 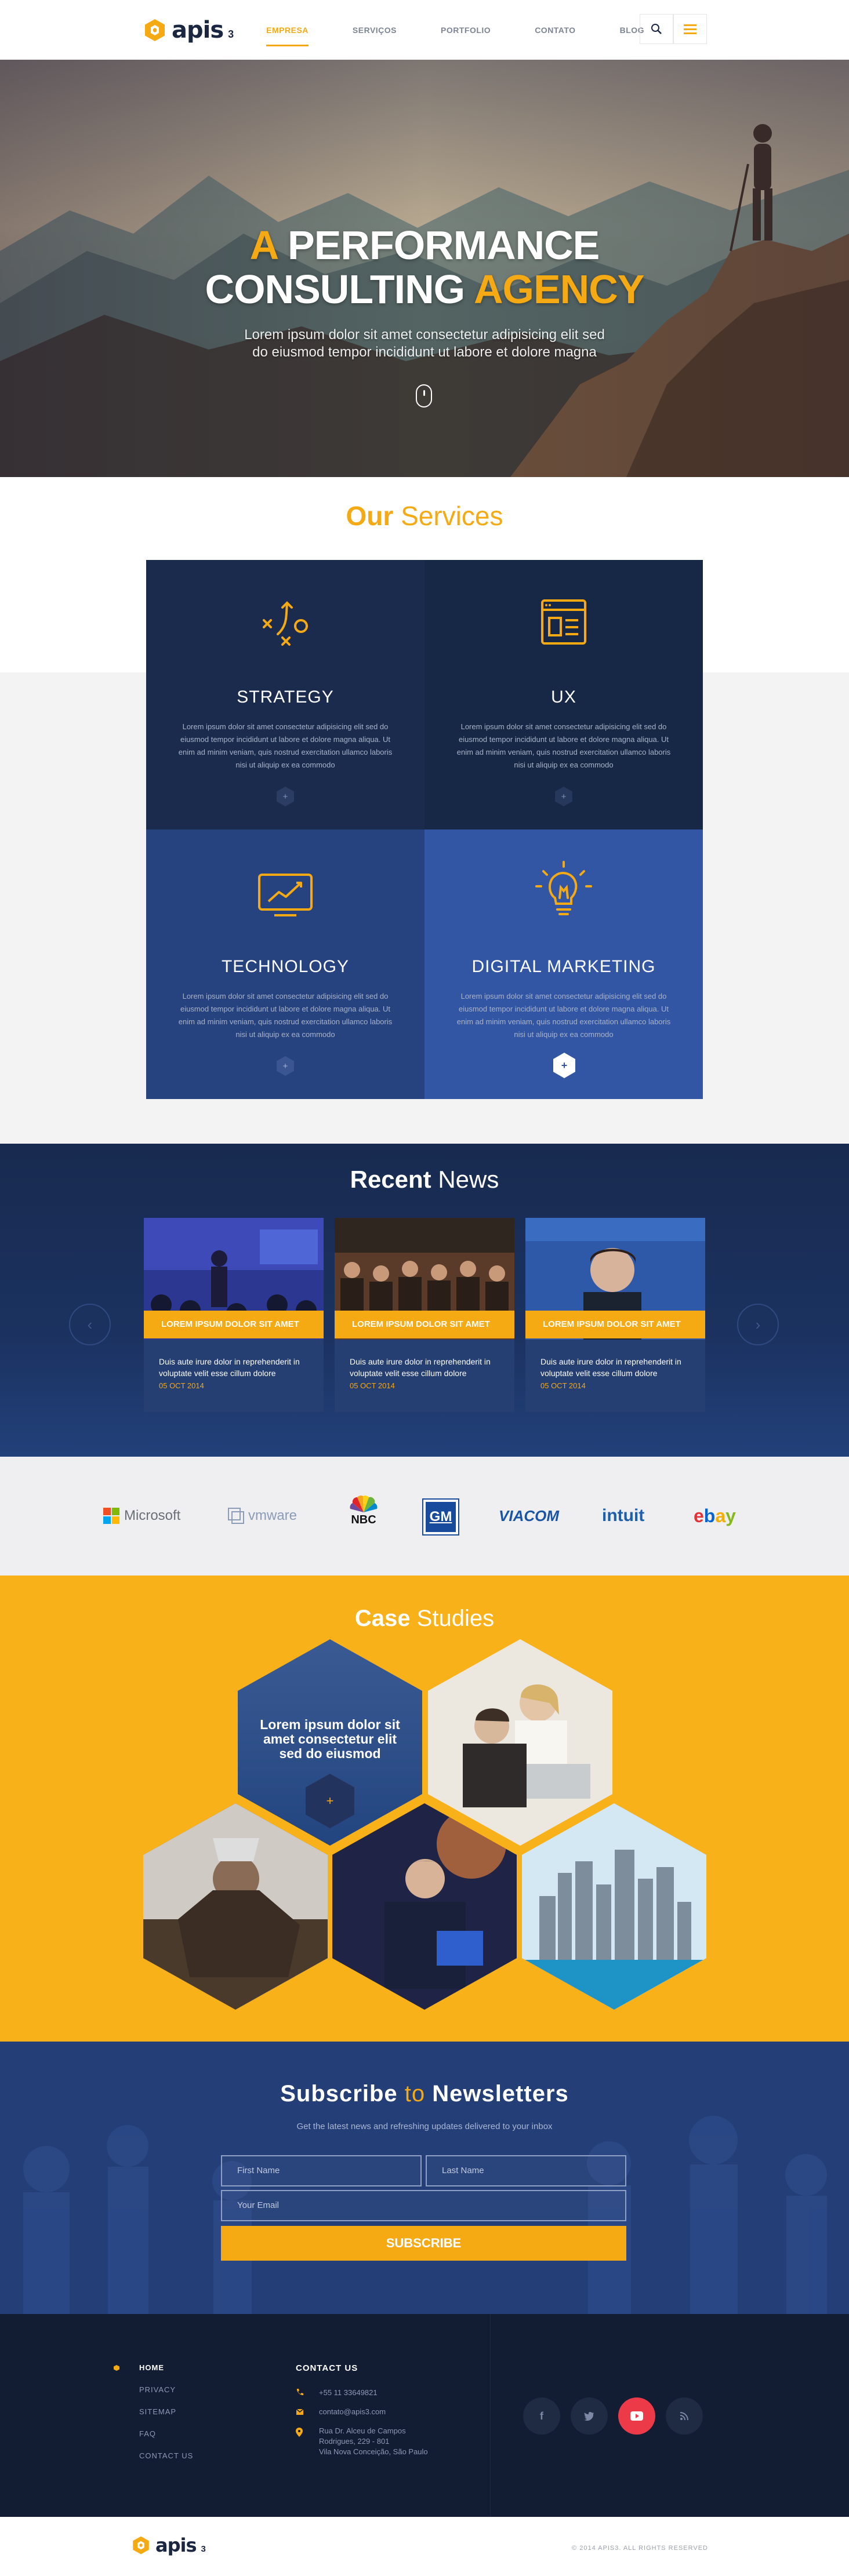 I want to click on ebay-logo: ebay, so click(x=715, y=1516).